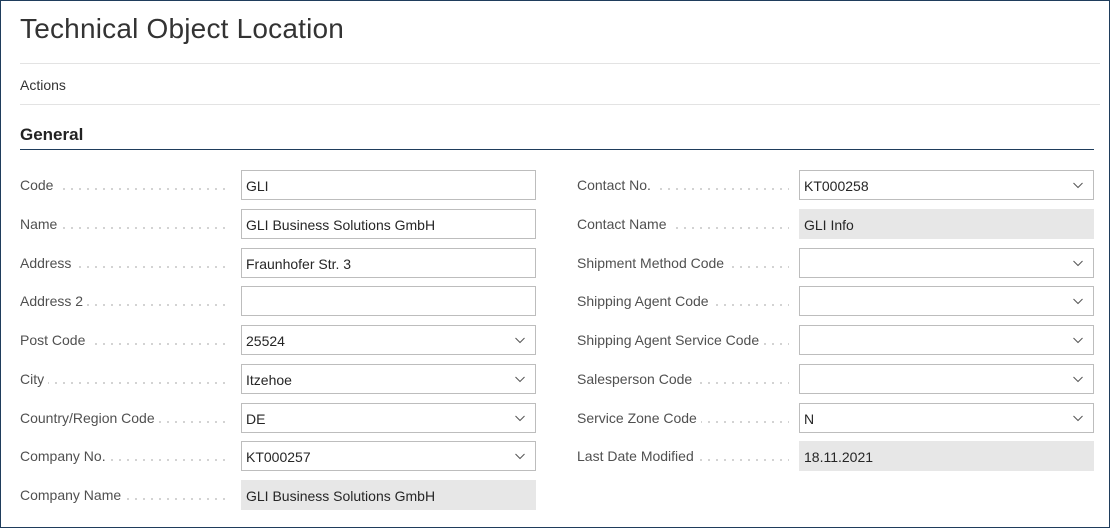 Image resolution: width=1110 pixels, height=528 pixels. What do you see at coordinates (299, 264) in the screenshot?
I see `address-value: Fraunhofer Str. 3` at bounding box center [299, 264].